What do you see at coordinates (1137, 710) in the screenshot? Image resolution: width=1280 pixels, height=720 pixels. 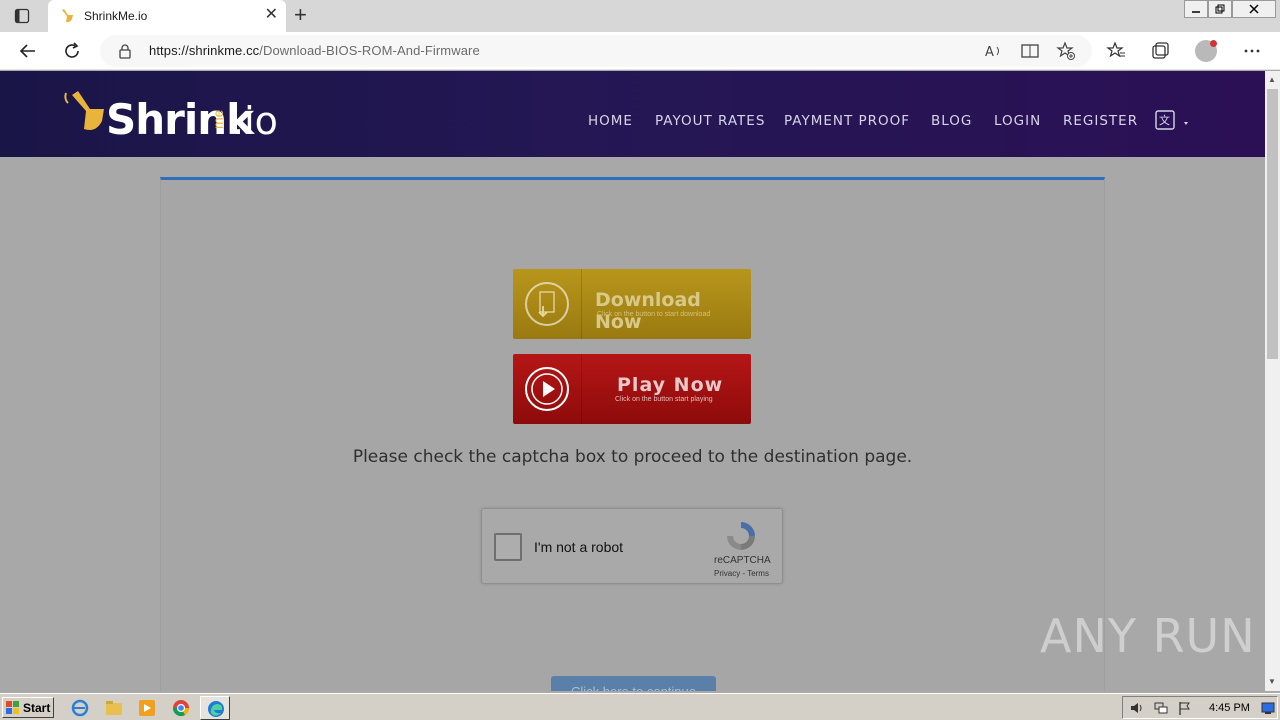 I see `volume-icon` at bounding box center [1137, 710].